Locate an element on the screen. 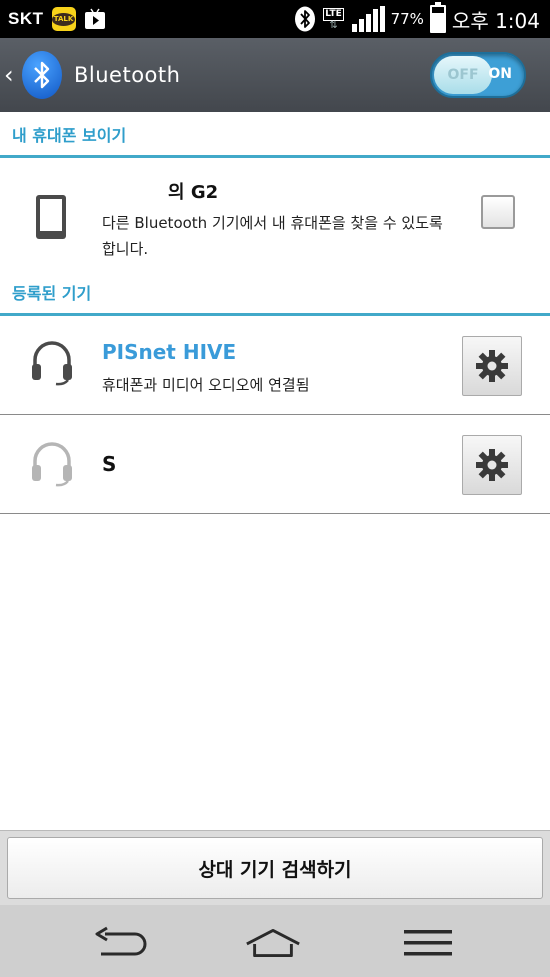 This screenshot has width=550, height=977. toggle-off-label: OFF is located at coordinates (463, 75).